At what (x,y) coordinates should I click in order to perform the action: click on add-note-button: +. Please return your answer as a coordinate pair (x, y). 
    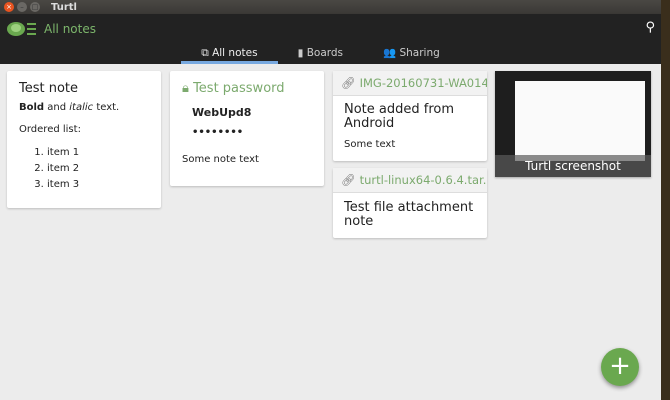
    Looking at the image, I should click on (620, 367).